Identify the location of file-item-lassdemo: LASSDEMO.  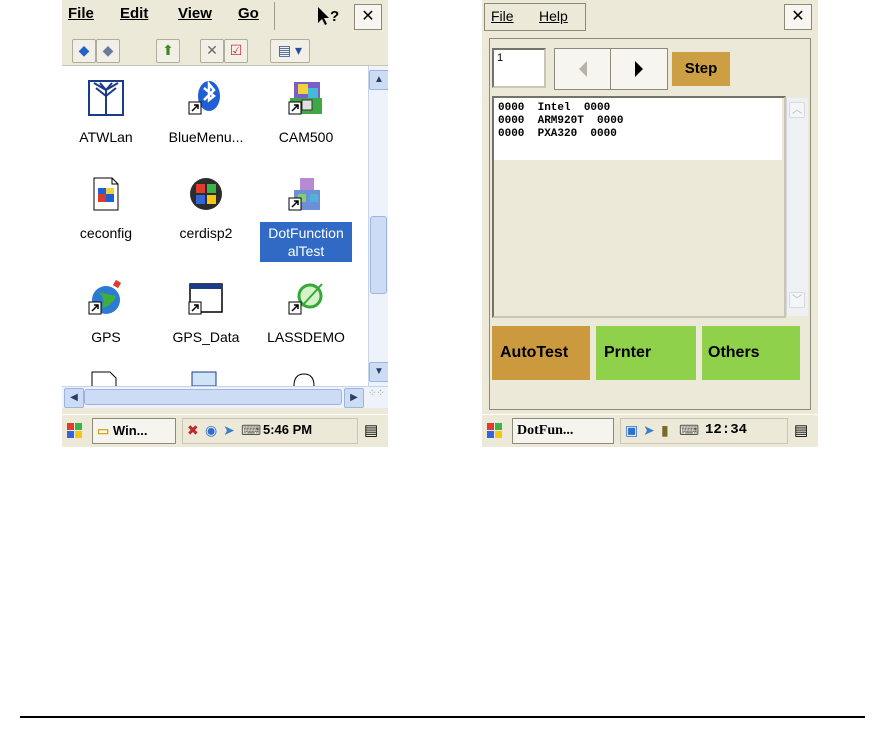
(306, 311).